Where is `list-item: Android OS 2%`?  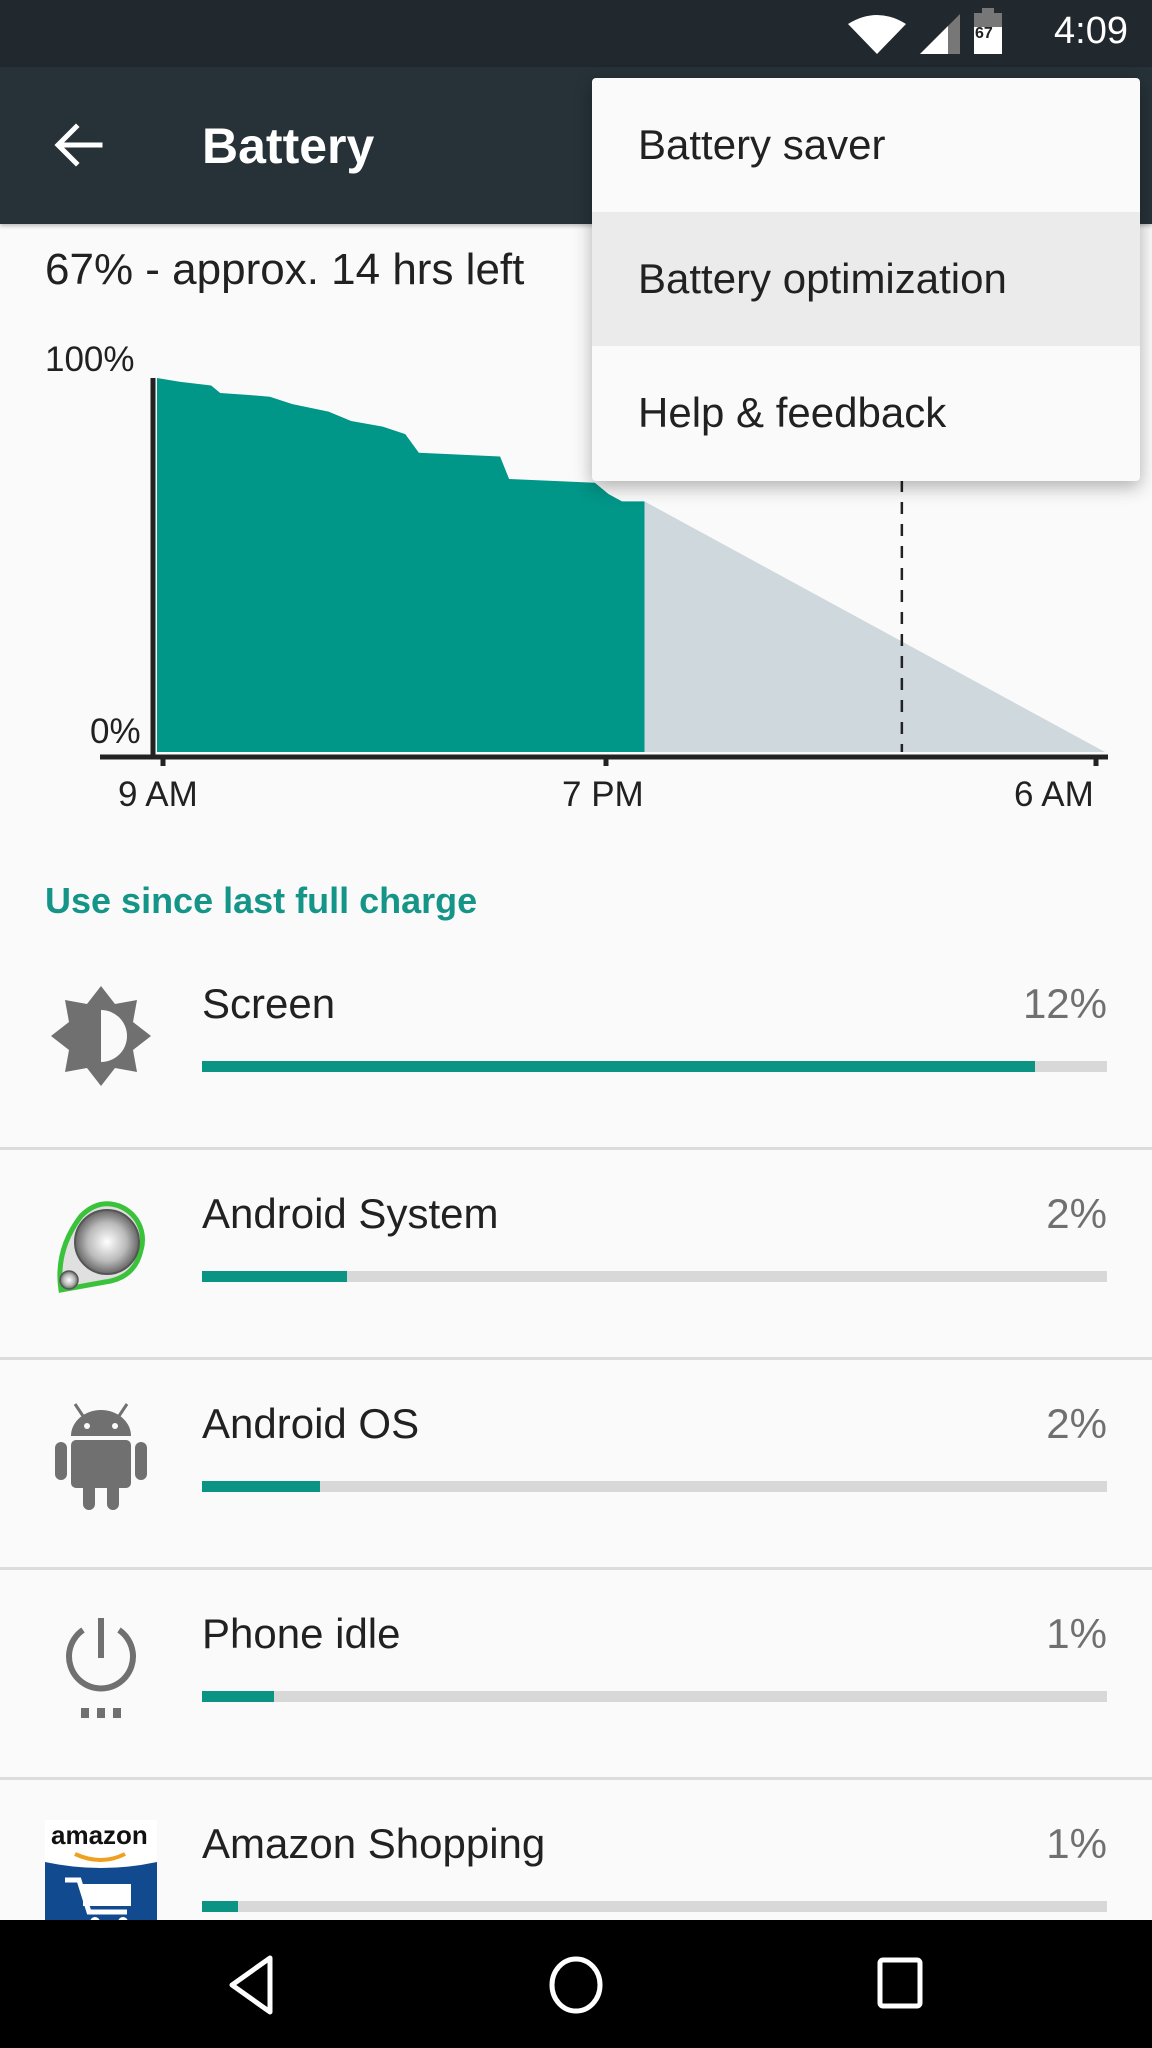 list-item: Android OS 2% is located at coordinates (576, 1465).